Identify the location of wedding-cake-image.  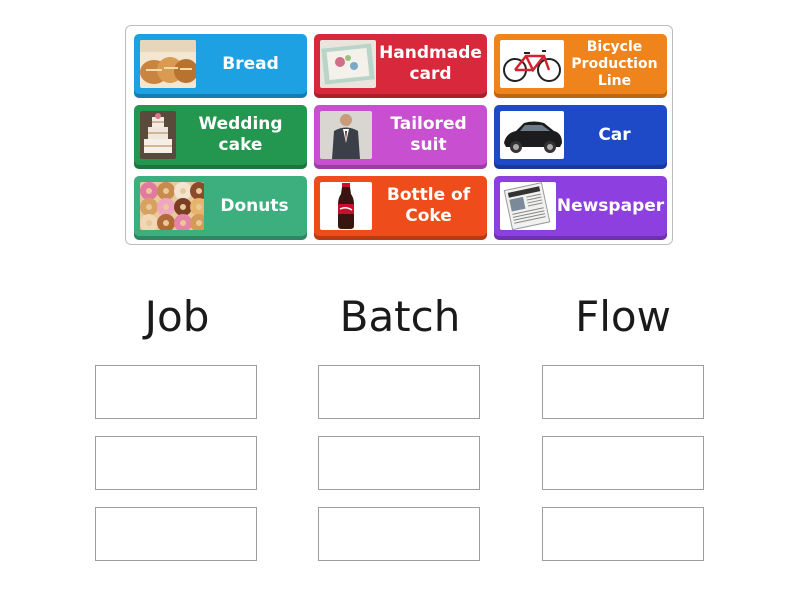
(158, 135).